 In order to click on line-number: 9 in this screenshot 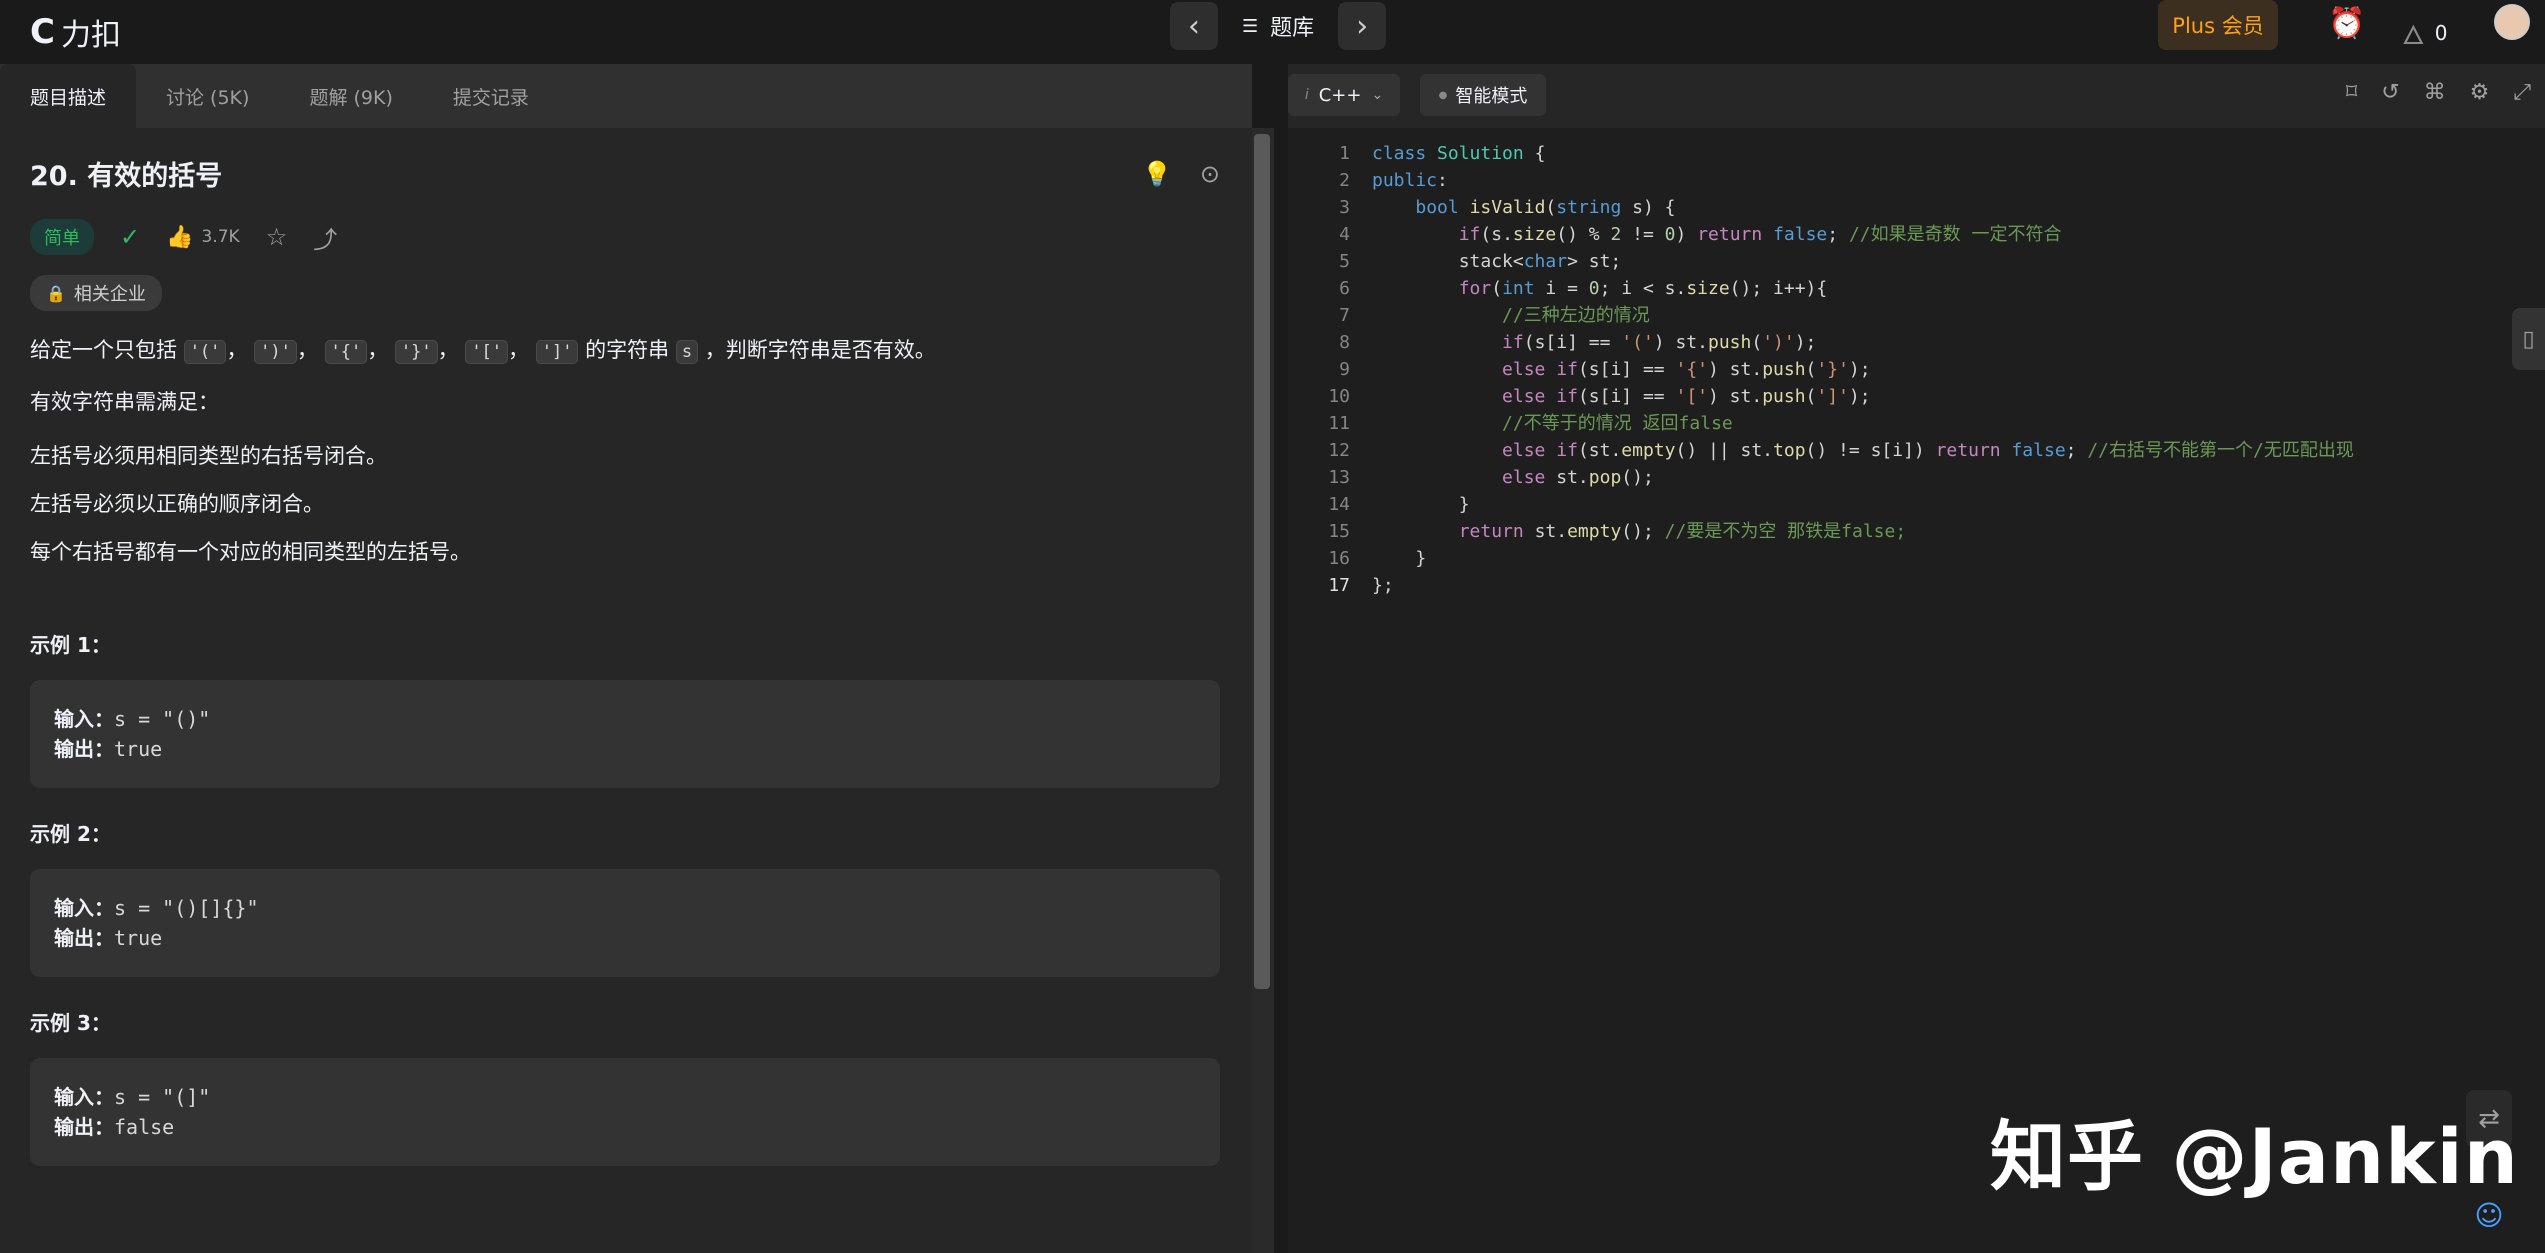, I will do `click(1344, 369)`.